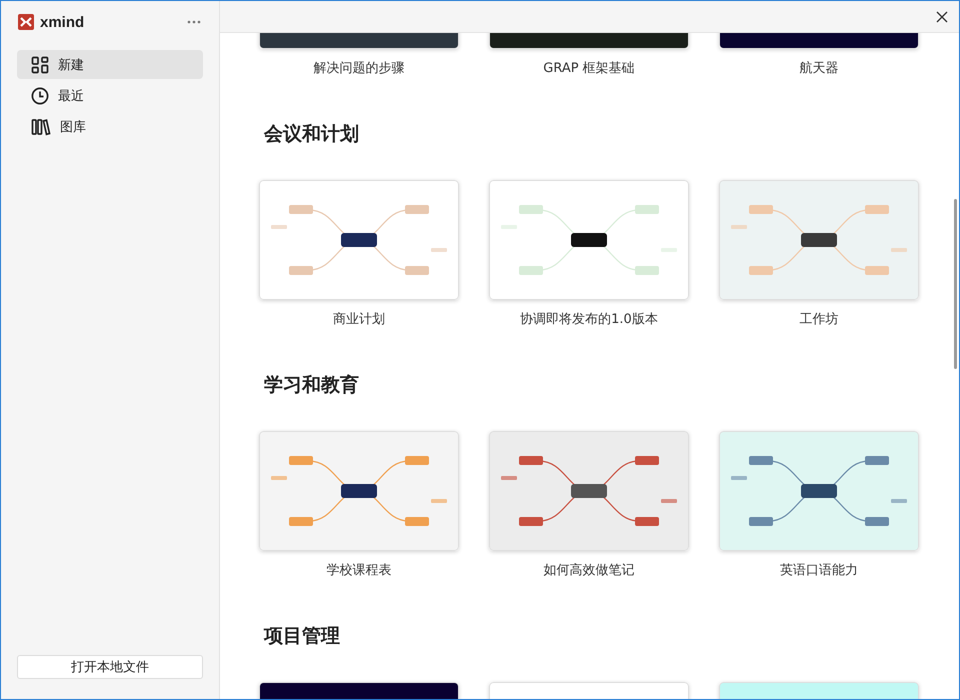  I want to click on logo-icon, so click(26, 22).